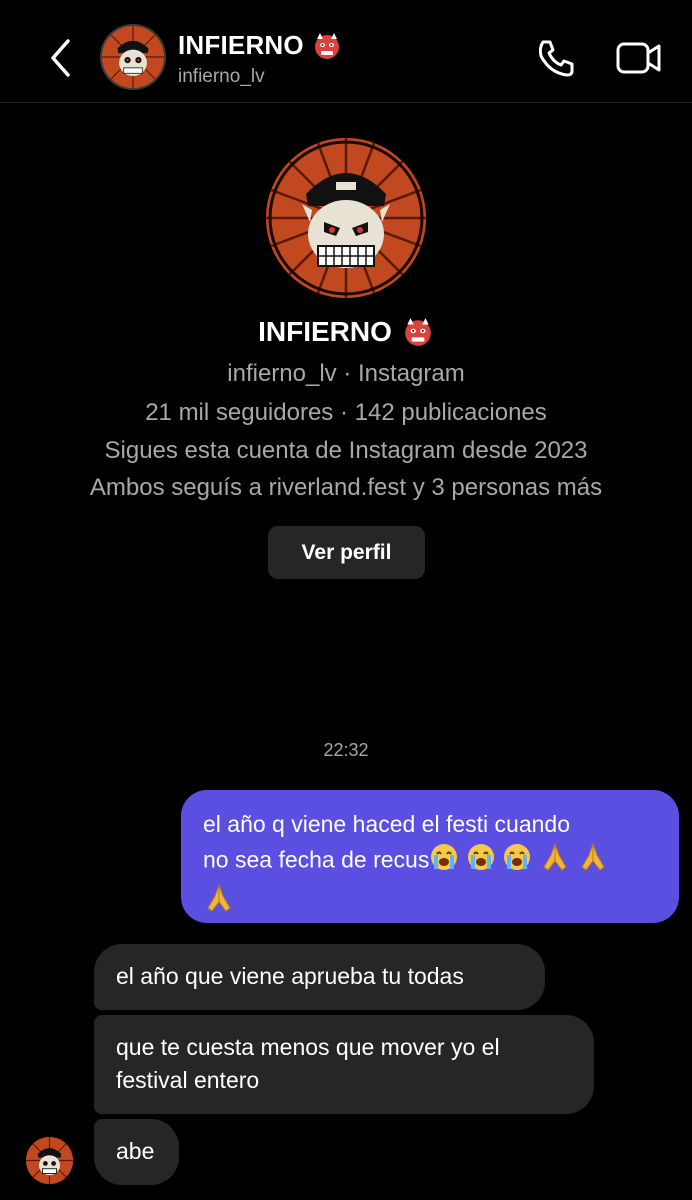 Image resolution: width=692 pixels, height=1200 pixels. I want to click on header-title-text: INFIERNO, so click(241, 45).